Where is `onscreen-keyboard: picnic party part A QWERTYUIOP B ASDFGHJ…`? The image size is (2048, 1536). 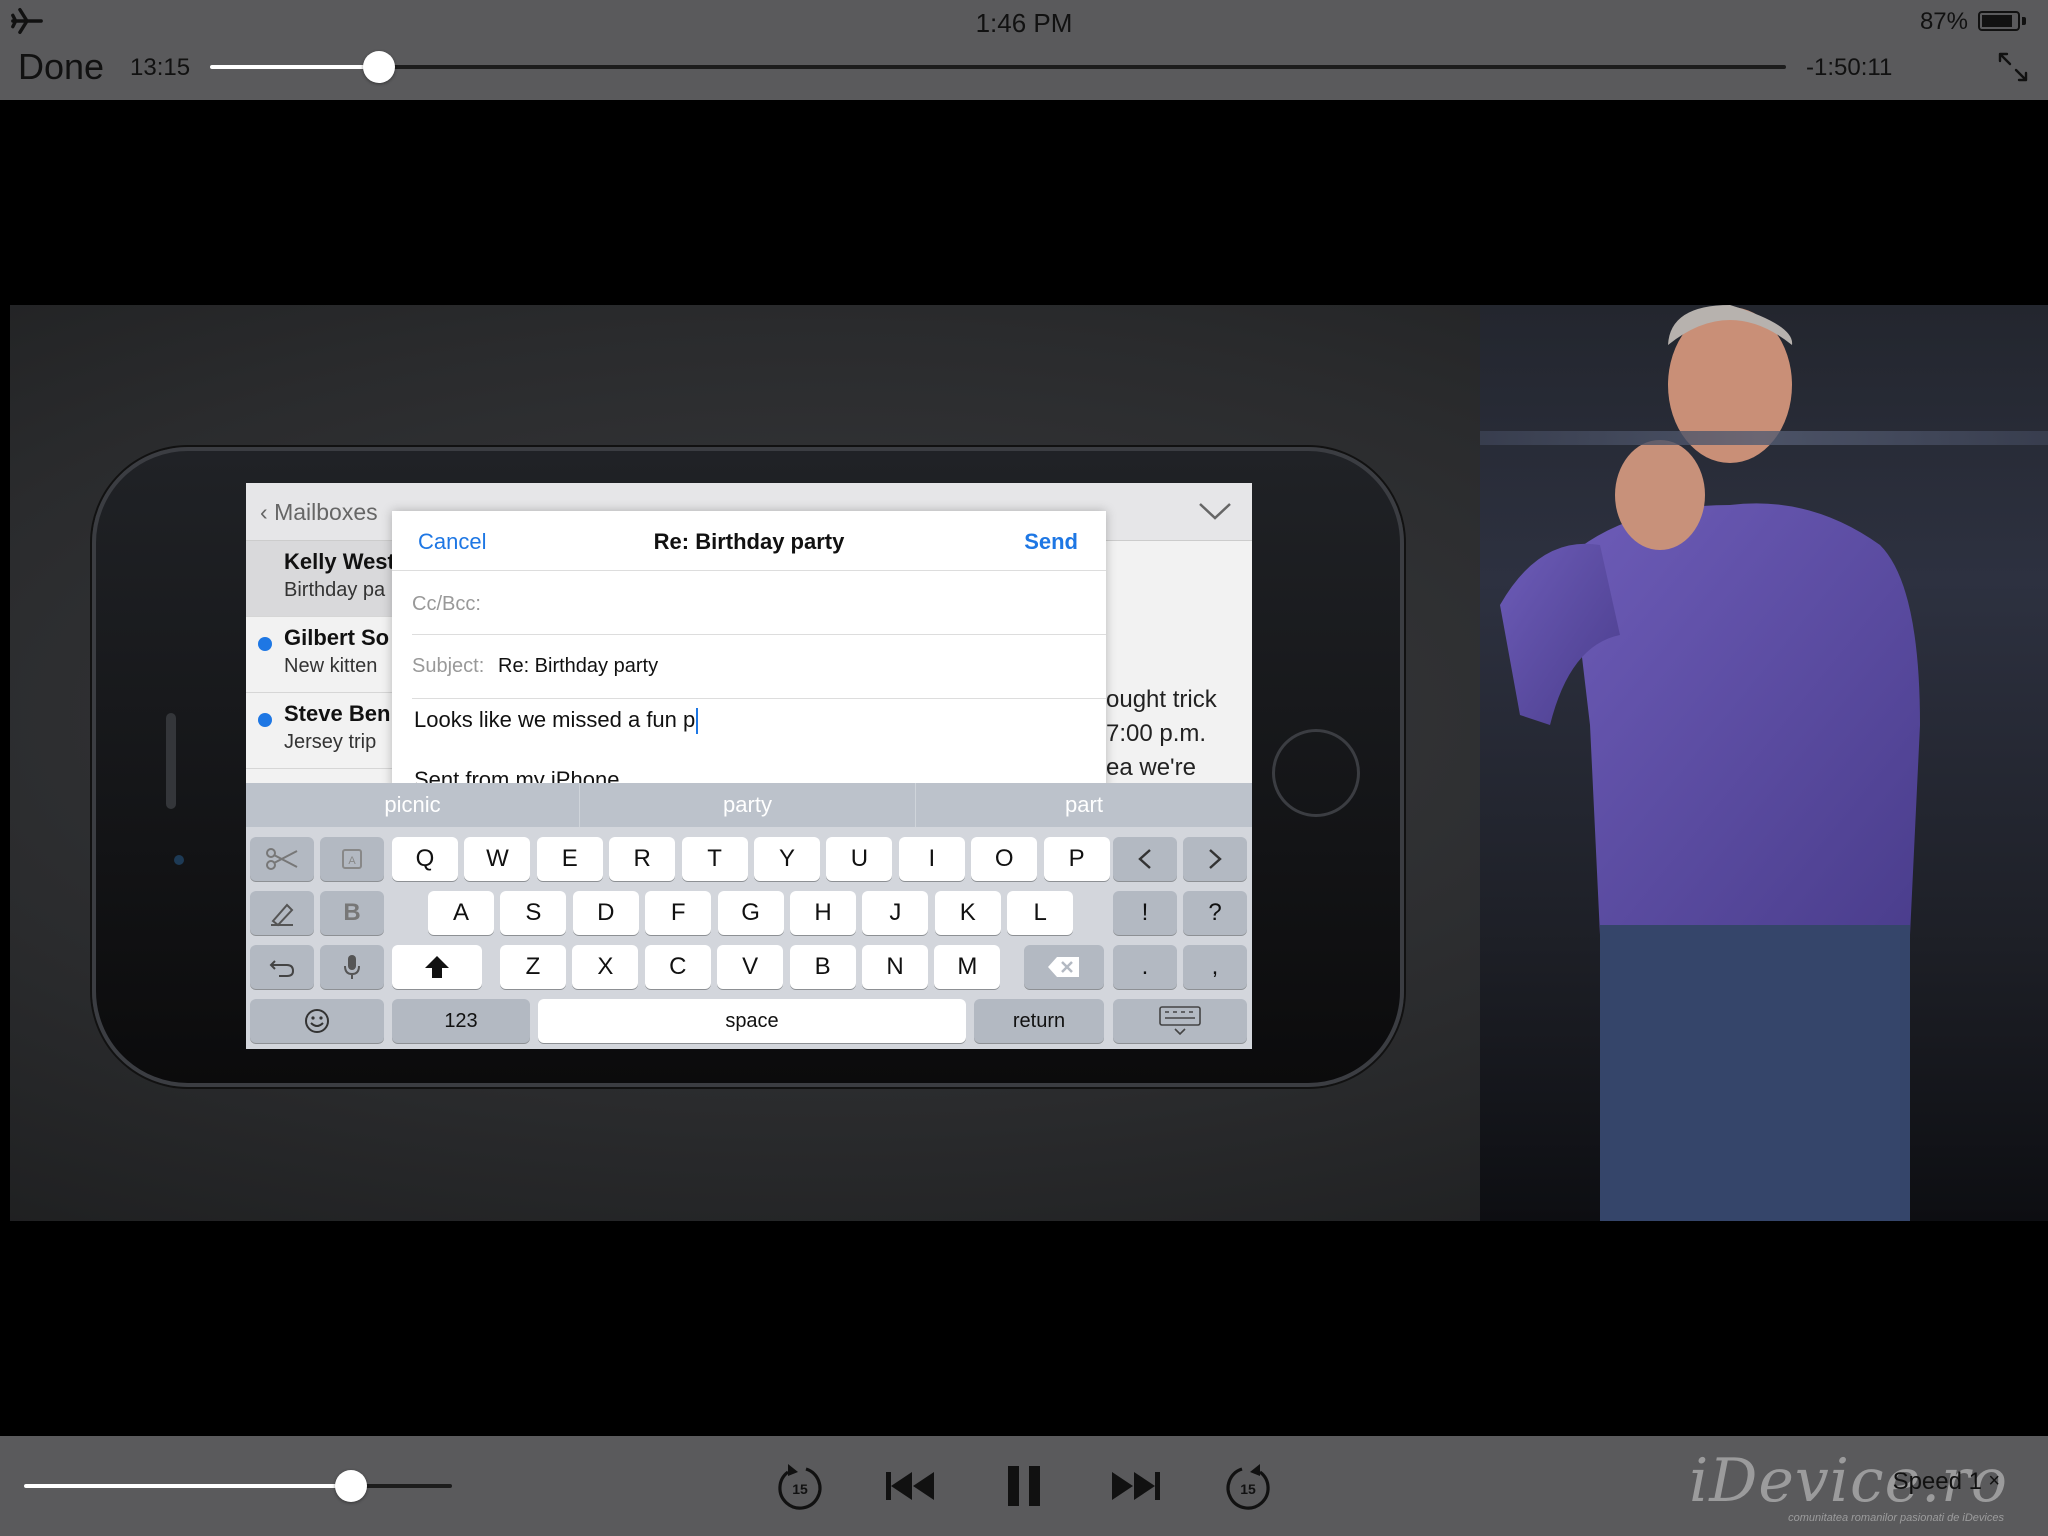 onscreen-keyboard: picnic party part A QWERTYUIOP B ASDFGHJ… is located at coordinates (749, 916).